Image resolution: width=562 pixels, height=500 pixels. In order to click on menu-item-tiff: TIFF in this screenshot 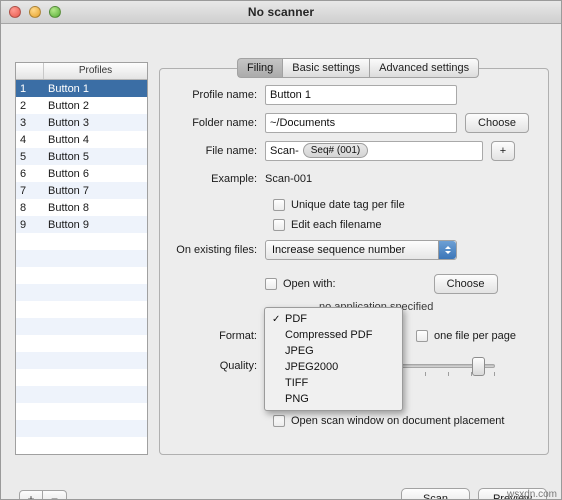, I will do `click(333, 383)`.